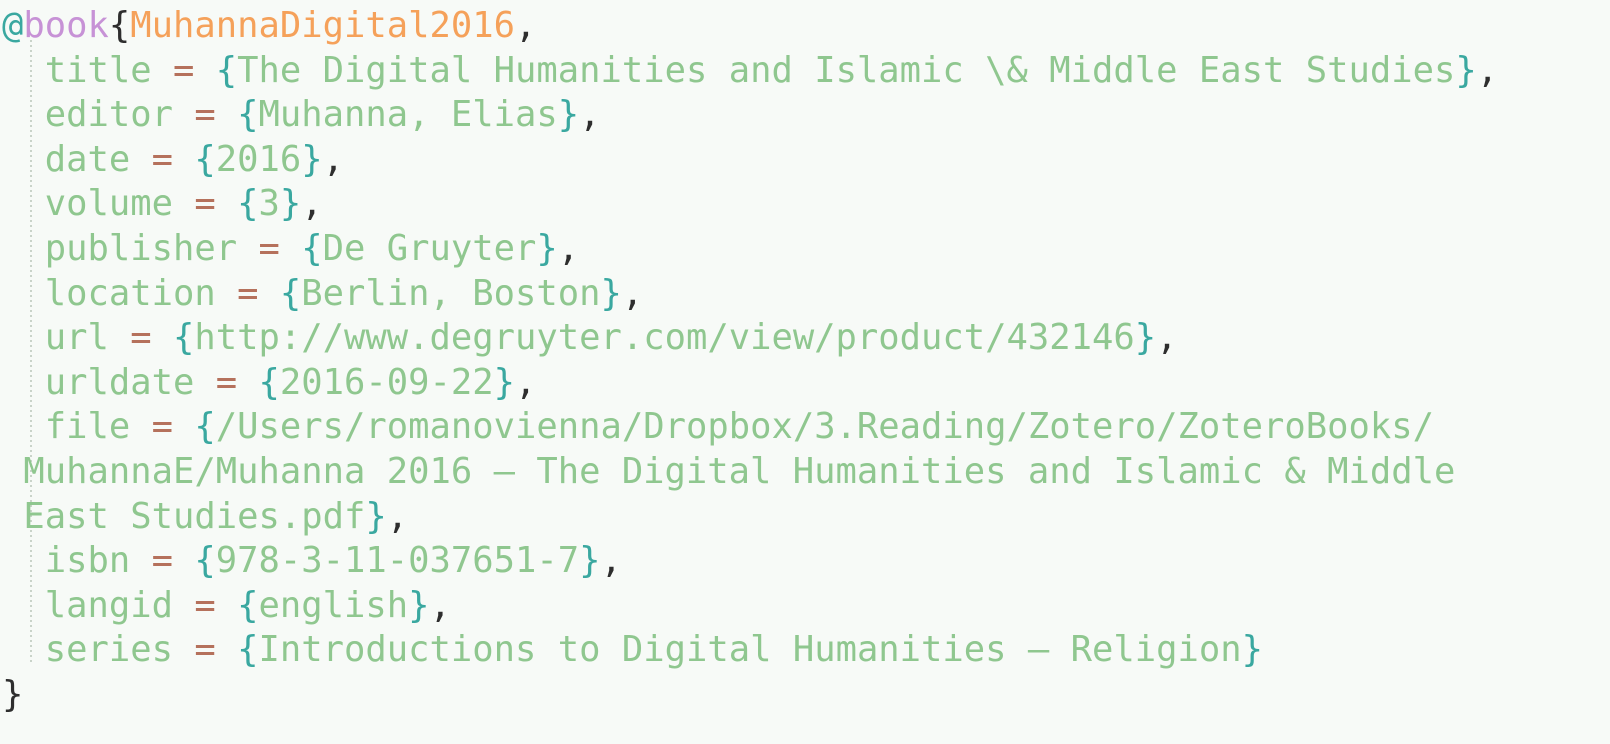  Describe the element at coordinates (88, 560) in the screenshot. I see `field-name-isbn: isbn` at that location.